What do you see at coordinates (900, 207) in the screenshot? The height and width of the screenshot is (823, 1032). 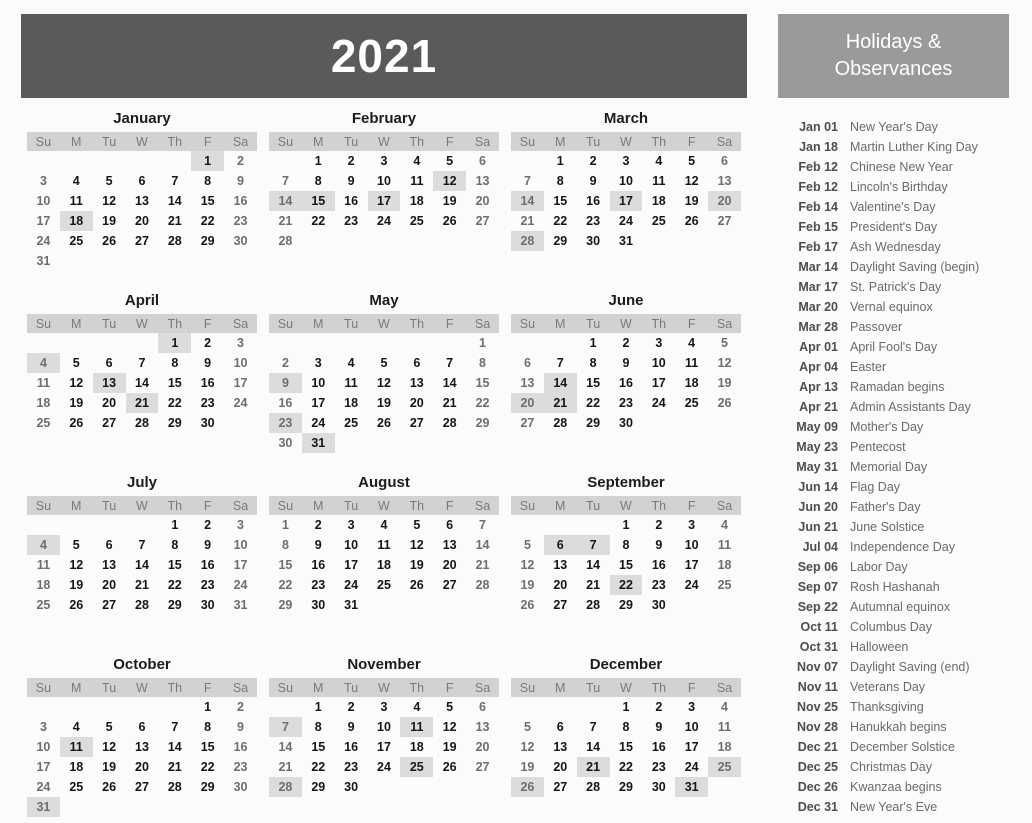 I see `holiday-list-item: Feb 14 Valentine's Day` at bounding box center [900, 207].